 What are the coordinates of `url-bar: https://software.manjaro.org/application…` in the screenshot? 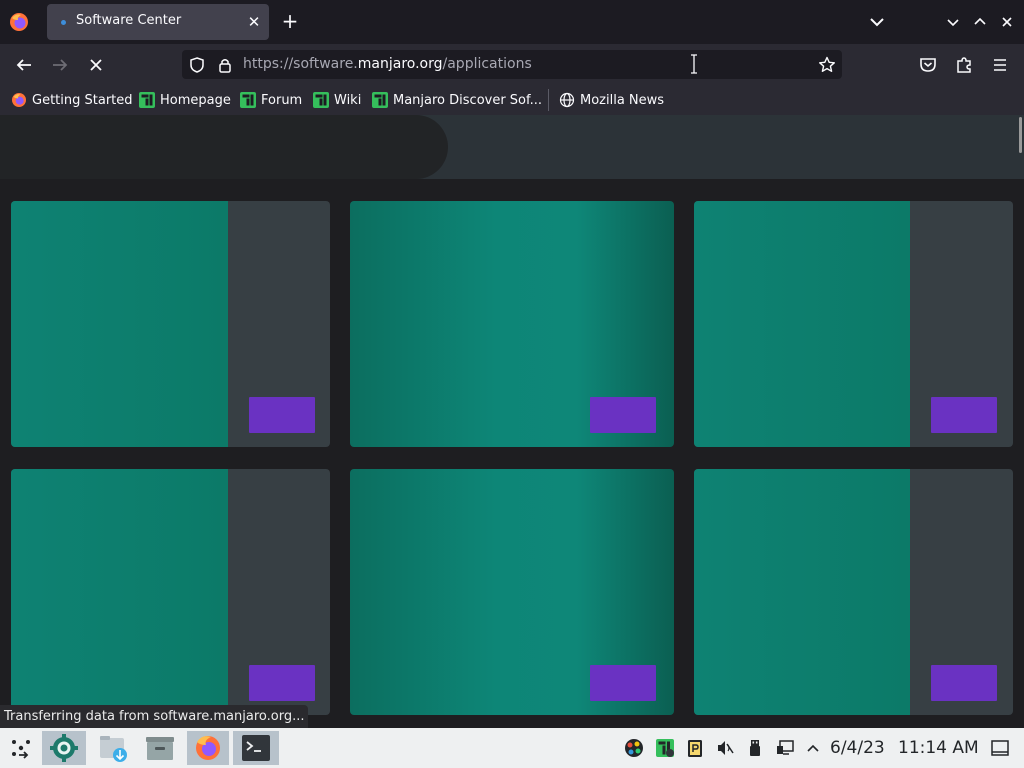 It's located at (512, 64).